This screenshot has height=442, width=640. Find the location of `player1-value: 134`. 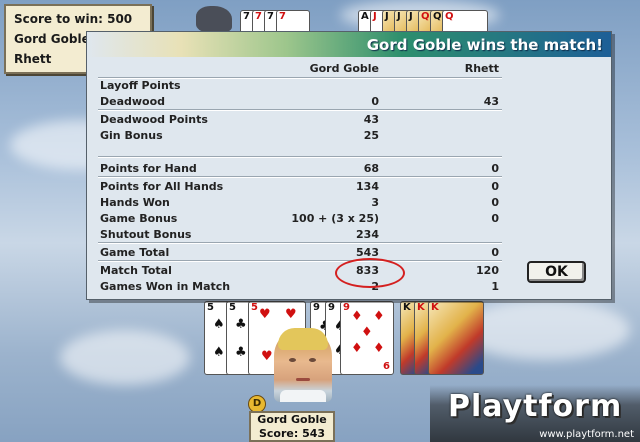

player1-value: 134 is located at coordinates (367, 186).